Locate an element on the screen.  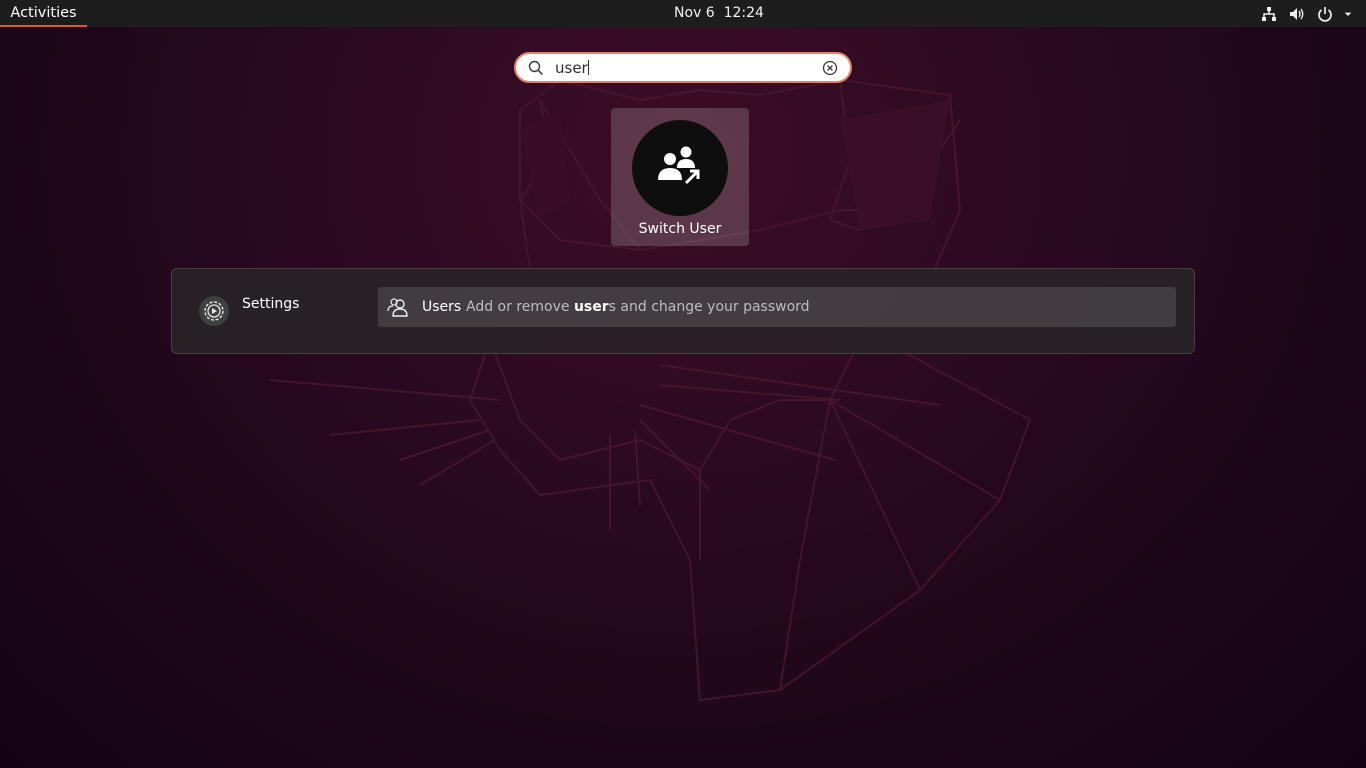
search-input: user is located at coordinates (572, 67).